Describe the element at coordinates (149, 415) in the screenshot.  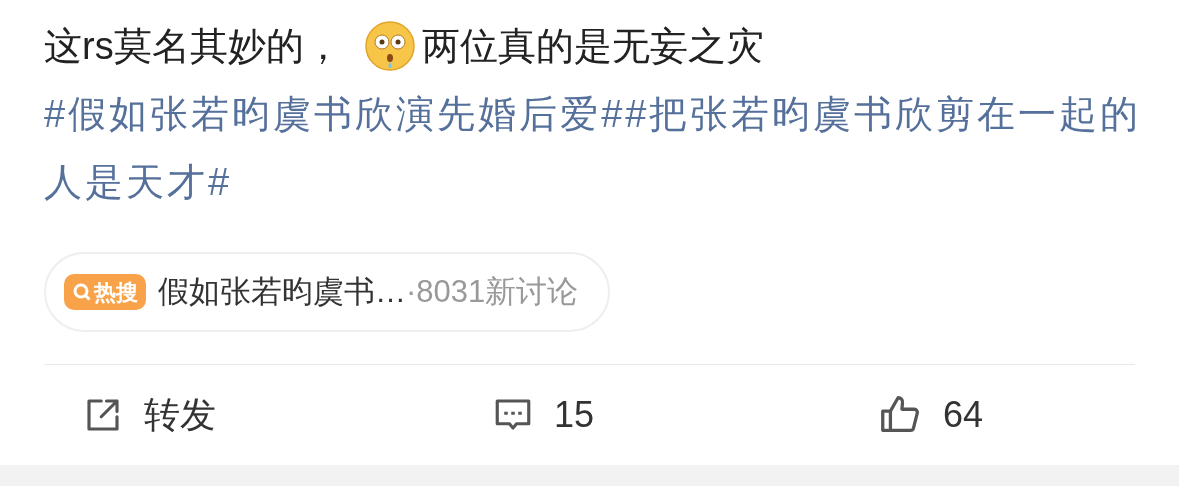
I see `repost-button: 转发` at that location.